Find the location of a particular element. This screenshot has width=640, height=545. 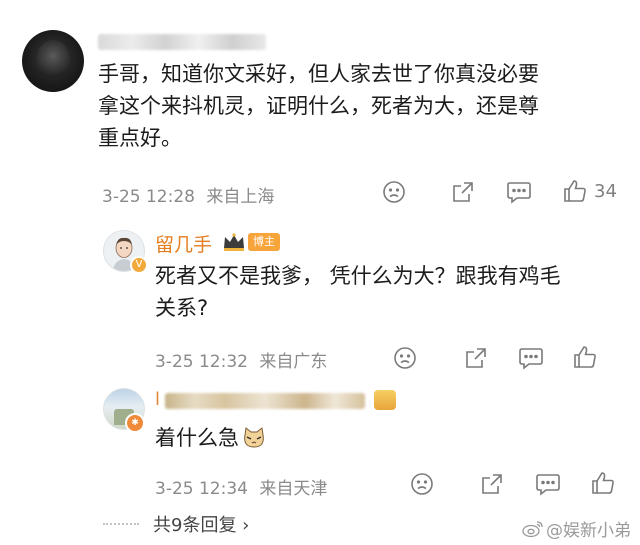

like-button: 34 is located at coordinates (589, 191).